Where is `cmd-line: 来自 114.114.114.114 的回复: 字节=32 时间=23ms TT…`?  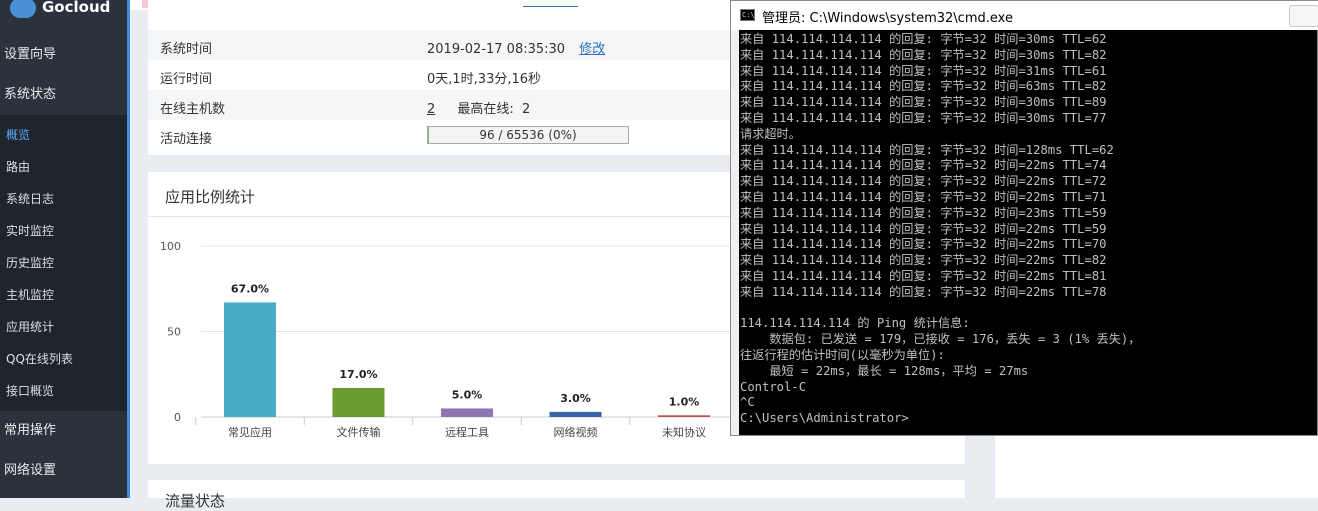
cmd-line: 来自 114.114.114.114 的回复: 字节=32 时间=23ms TT… is located at coordinates (923, 213).